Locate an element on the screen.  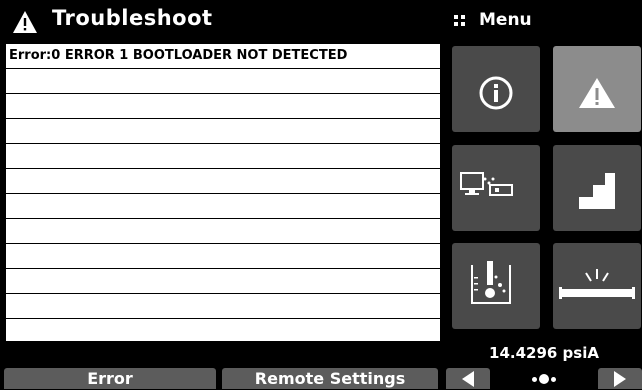
title-bar: Troubleshoot is located at coordinates (221, 21).